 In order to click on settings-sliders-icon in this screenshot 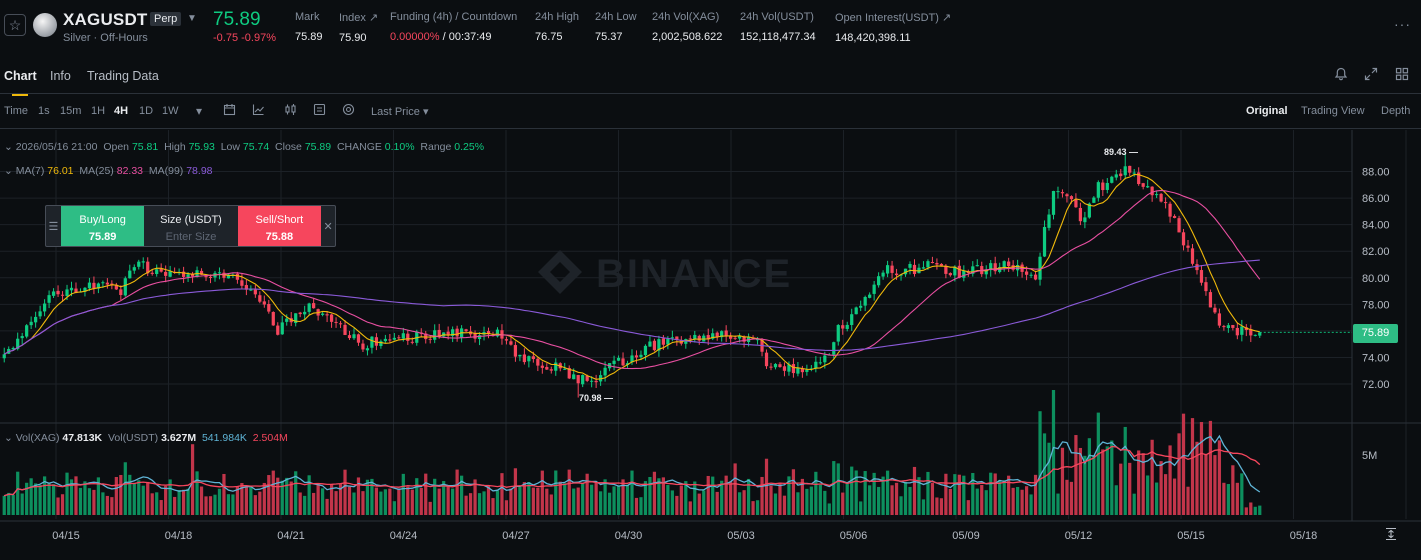, I will do `click(319, 111)`.